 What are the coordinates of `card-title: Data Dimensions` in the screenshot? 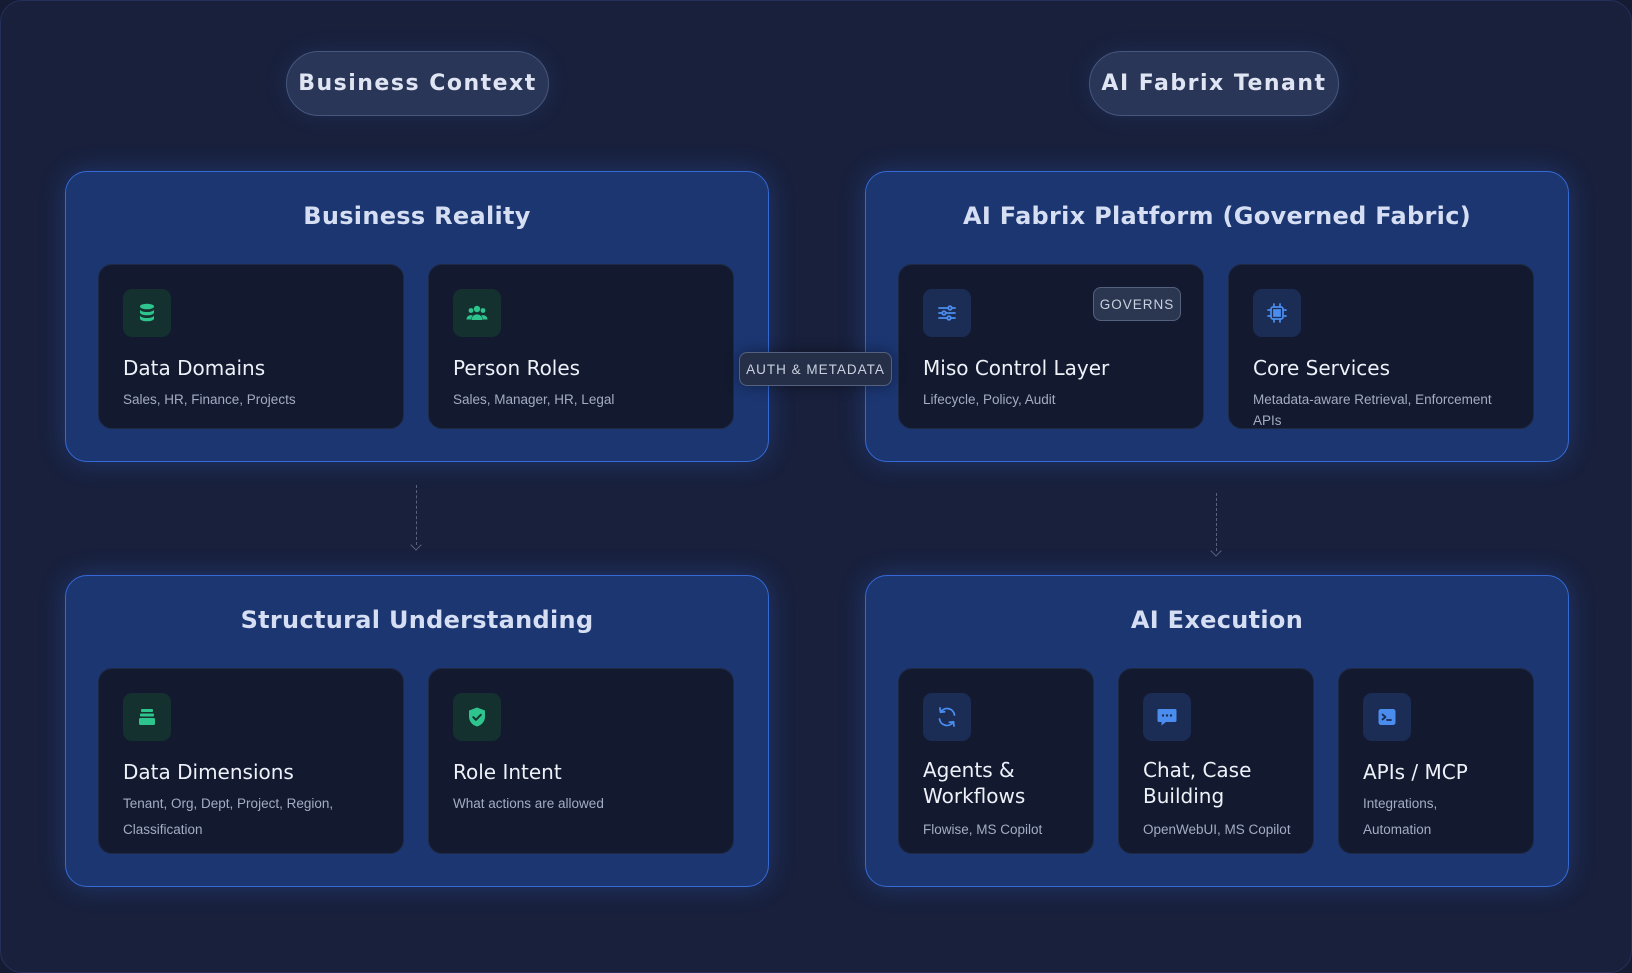 It's located at (208, 772).